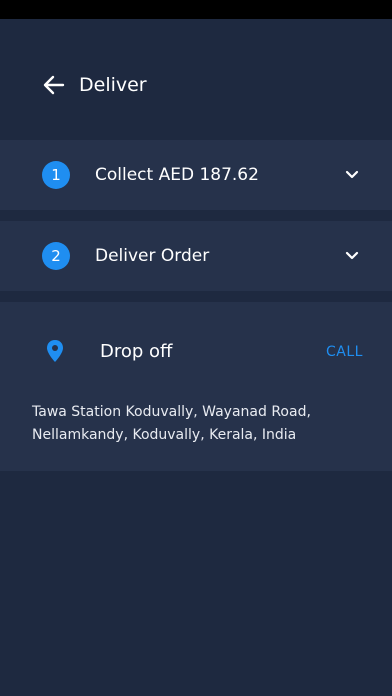 The width and height of the screenshot is (392, 696). I want to click on step-label: Deliver Order, so click(152, 256).